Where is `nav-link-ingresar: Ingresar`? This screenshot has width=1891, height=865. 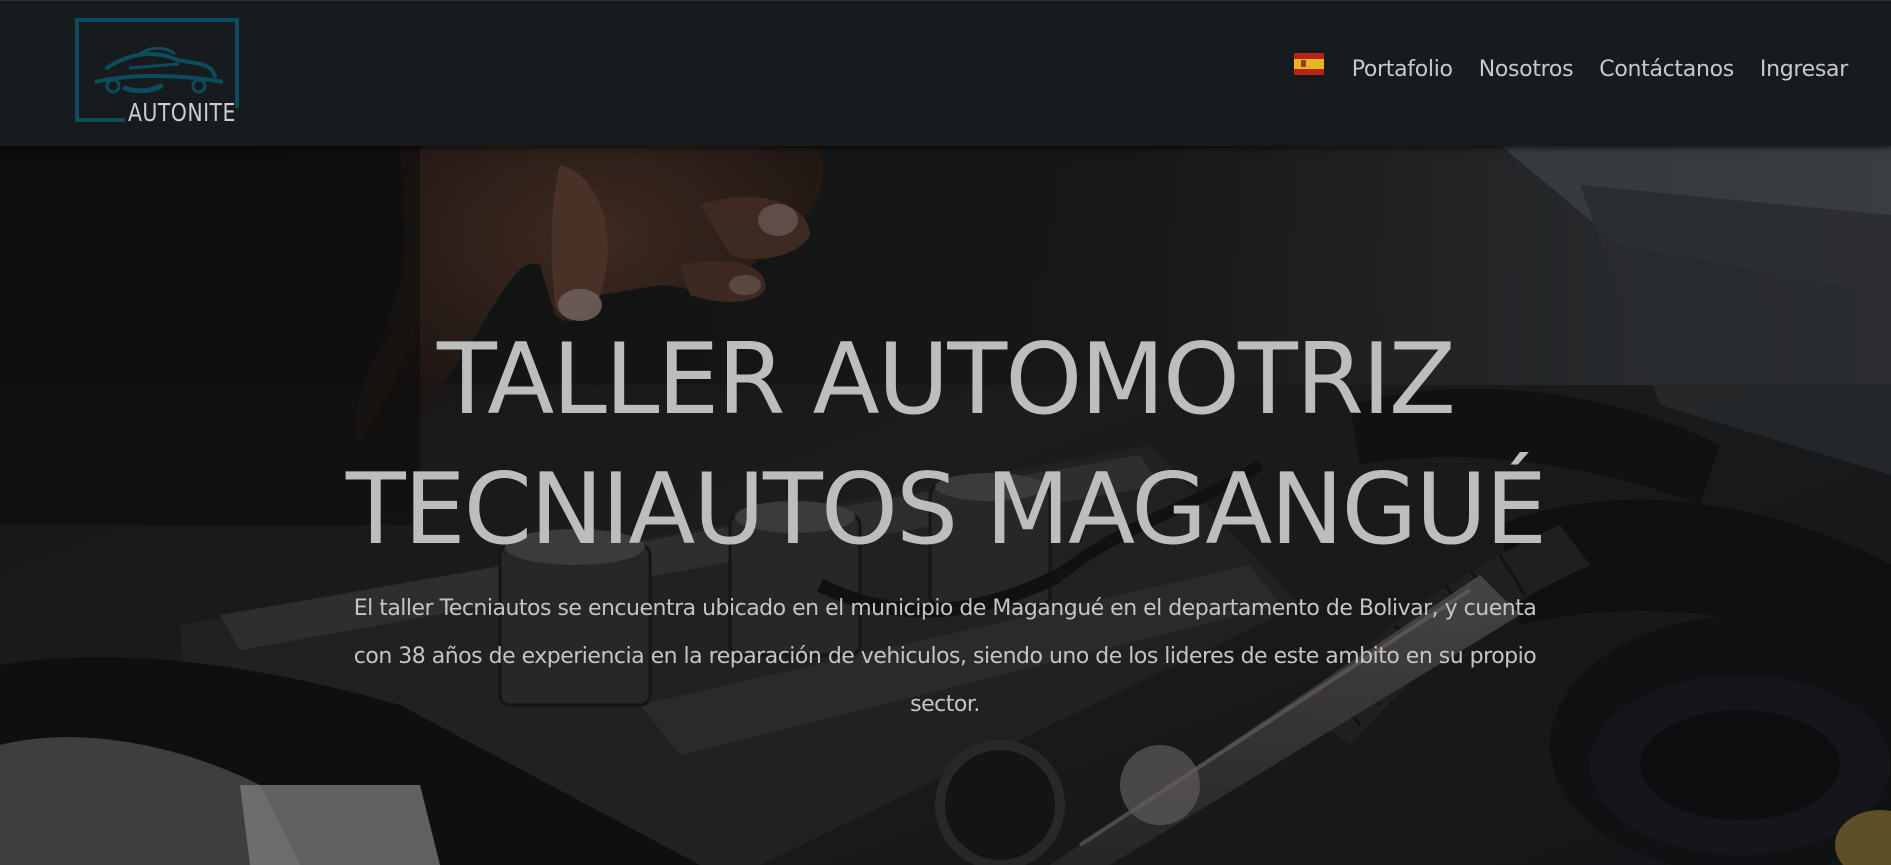 nav-link-ingresar: Ingresar is located at coordinates (1804, 69).